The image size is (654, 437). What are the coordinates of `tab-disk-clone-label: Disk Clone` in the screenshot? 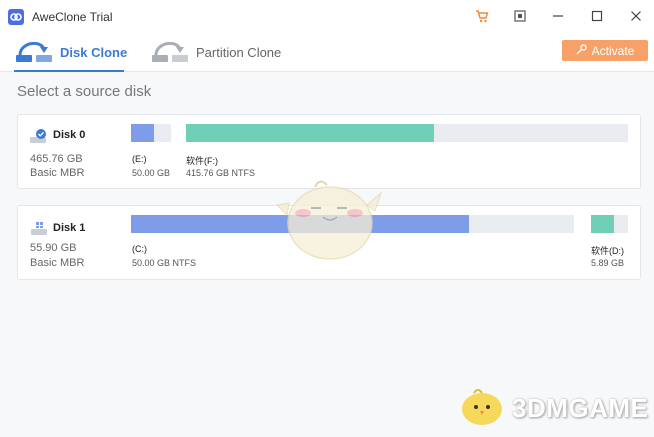 It's located at (94, 52).